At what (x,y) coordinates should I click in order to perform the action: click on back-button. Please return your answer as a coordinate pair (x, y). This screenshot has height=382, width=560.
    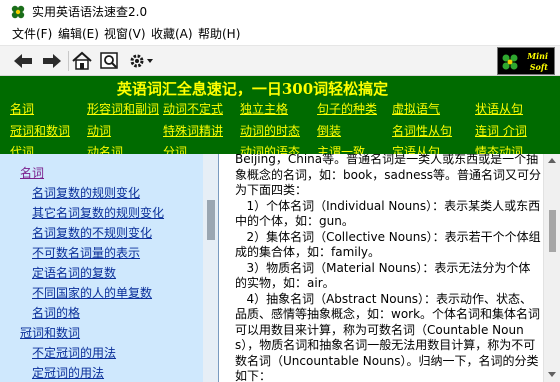
    Looking at the image, I should click on (23, 61).